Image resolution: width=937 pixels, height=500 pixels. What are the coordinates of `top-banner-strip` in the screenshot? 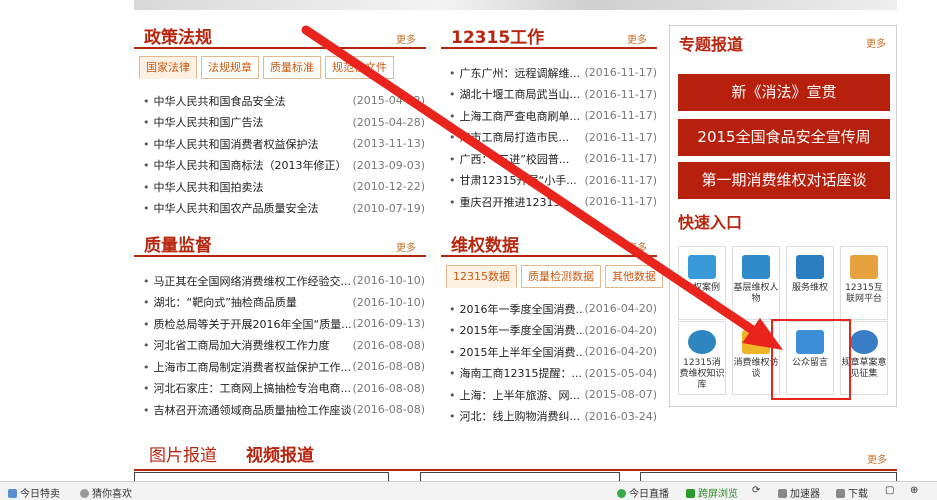 It's located at (515, 5).